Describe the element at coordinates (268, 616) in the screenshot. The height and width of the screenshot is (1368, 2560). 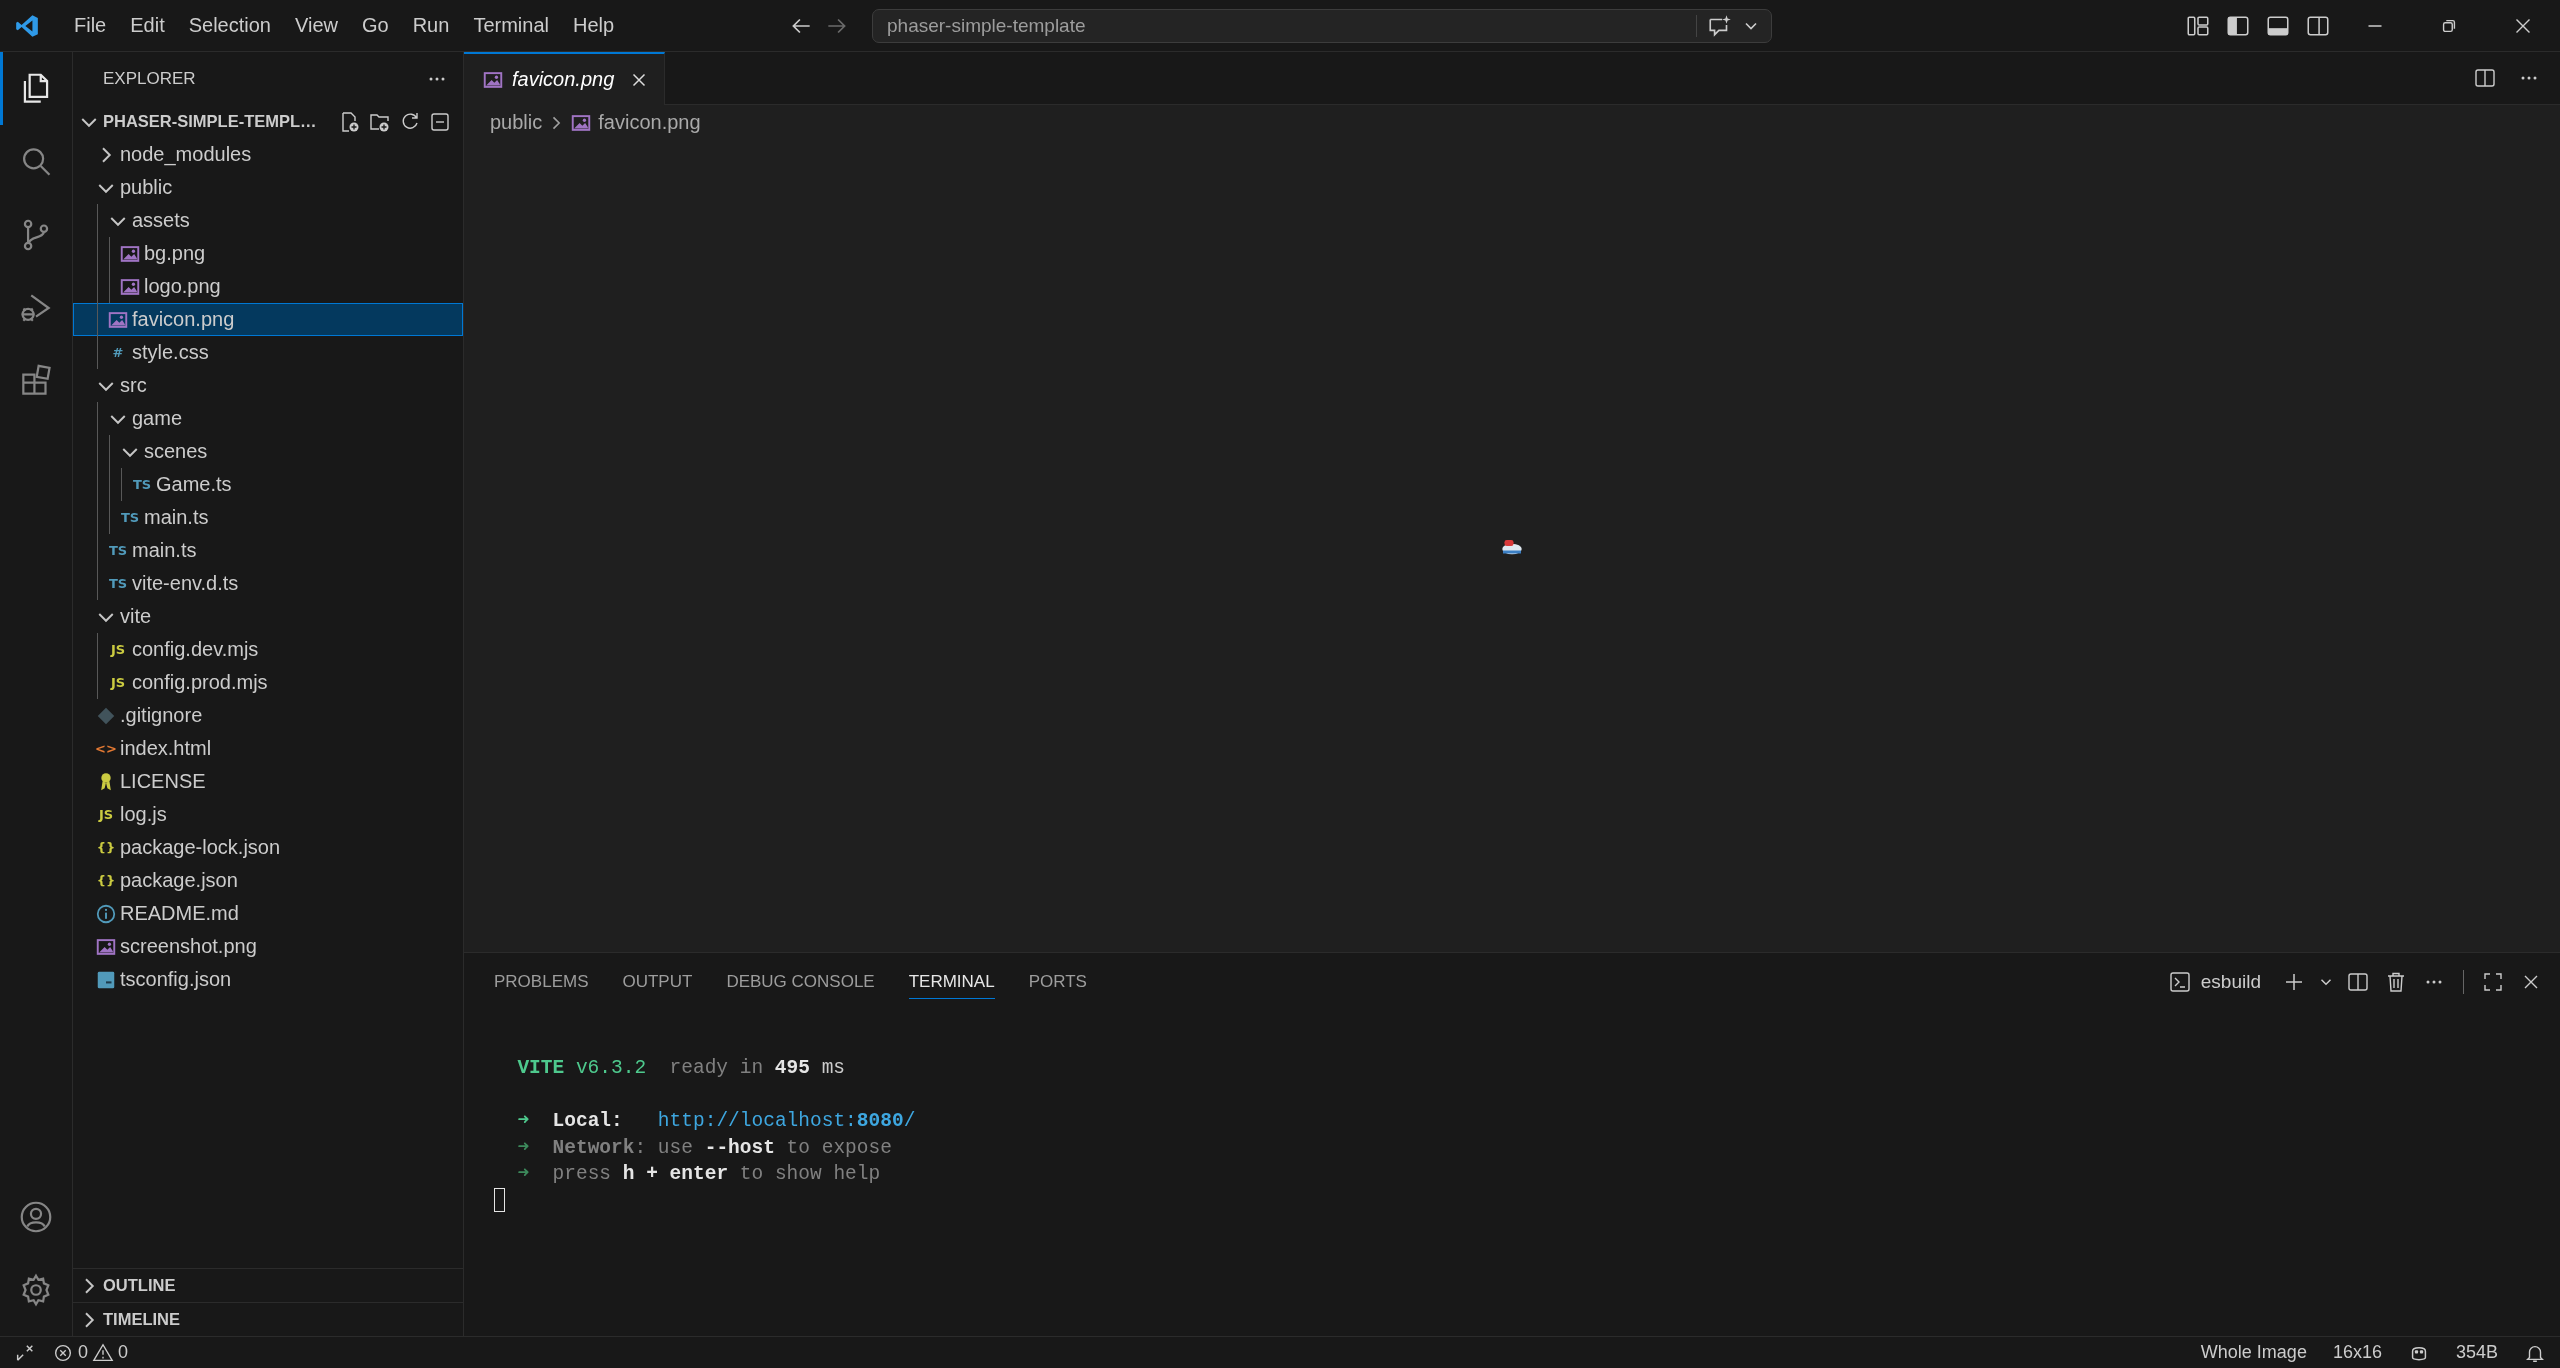
I see `tree-folder: vite` at that location.